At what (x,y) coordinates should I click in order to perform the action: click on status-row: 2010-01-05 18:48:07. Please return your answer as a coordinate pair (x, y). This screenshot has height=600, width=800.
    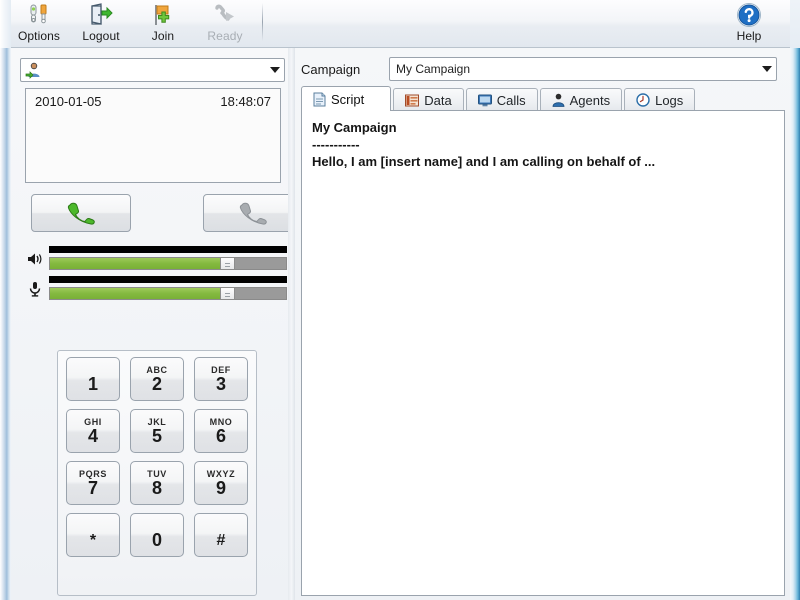
    Looking at the image, I should click on (153, 99).